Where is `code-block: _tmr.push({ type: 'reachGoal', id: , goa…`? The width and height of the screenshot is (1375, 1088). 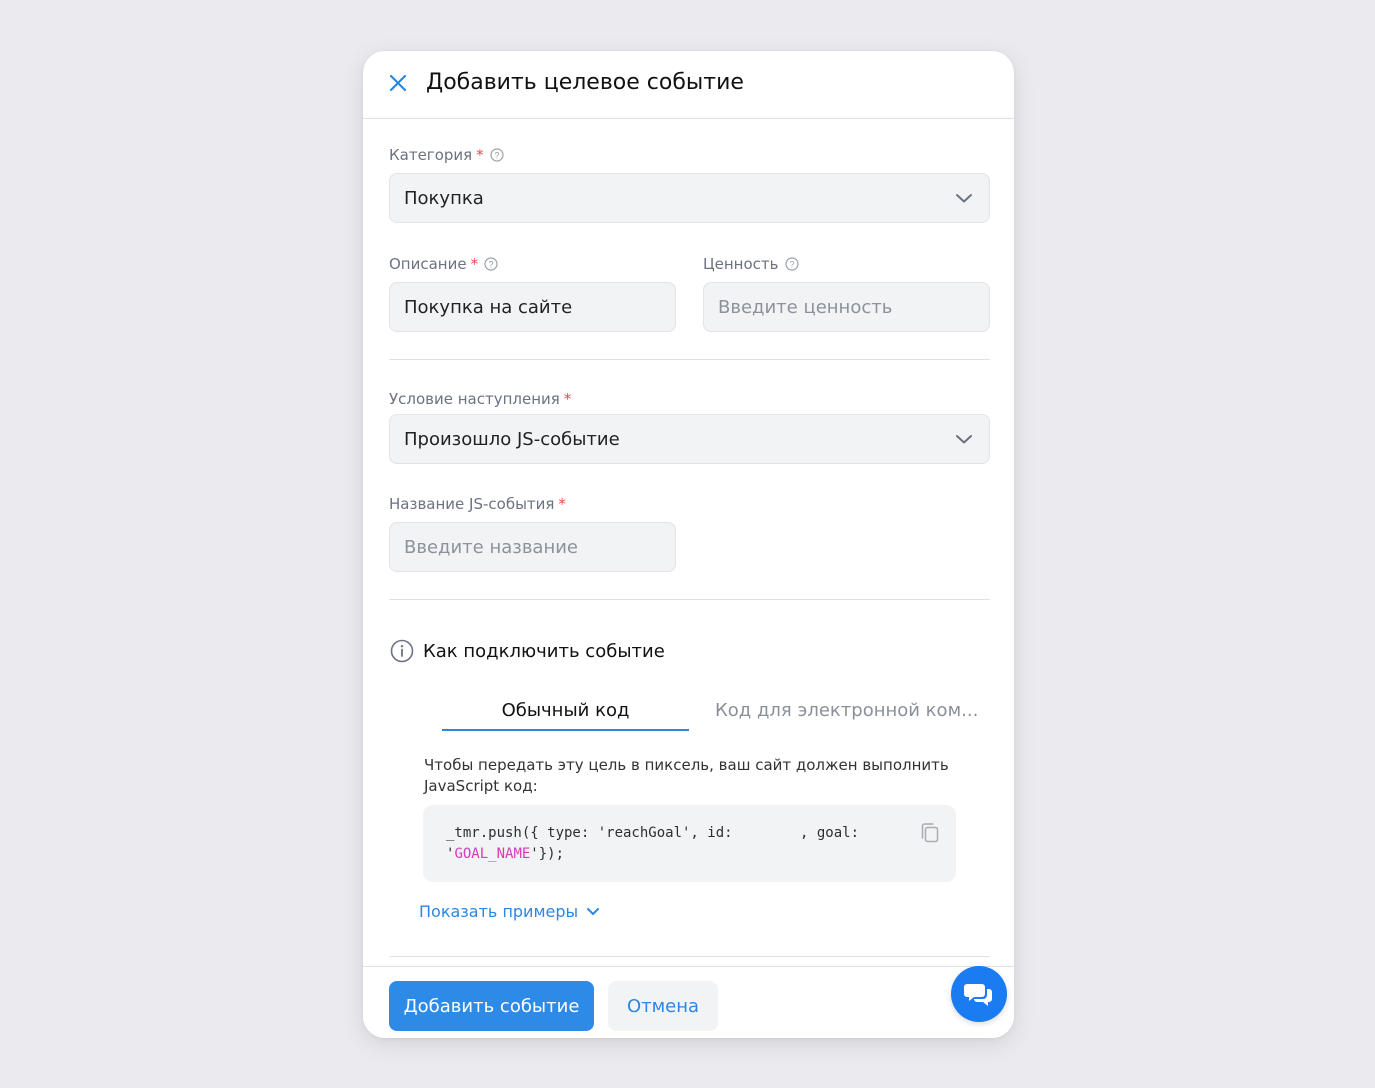 code-block: _tmr.push({ type: 'reachGoal', id: , goa… is located at coordinates (689, 843).